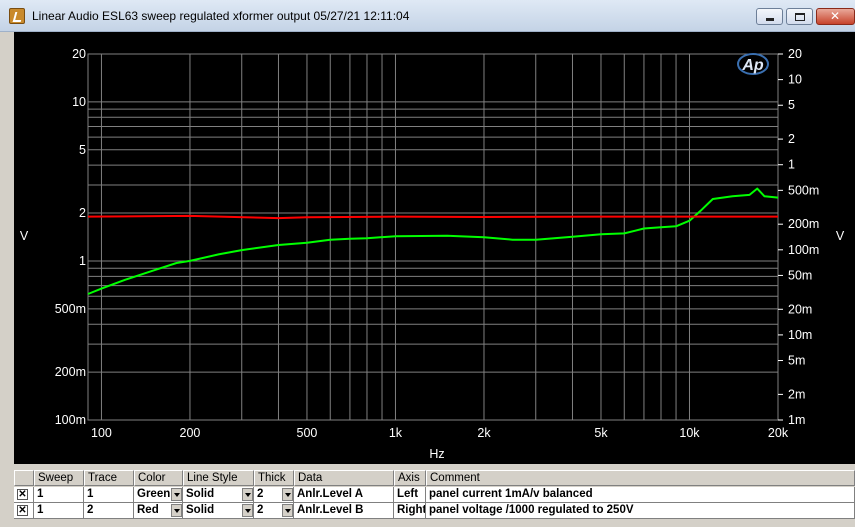  What do you see at coordinates (148, 510) in the screenshot?
I see `color-value: Red` at bounding box center [148, 510].